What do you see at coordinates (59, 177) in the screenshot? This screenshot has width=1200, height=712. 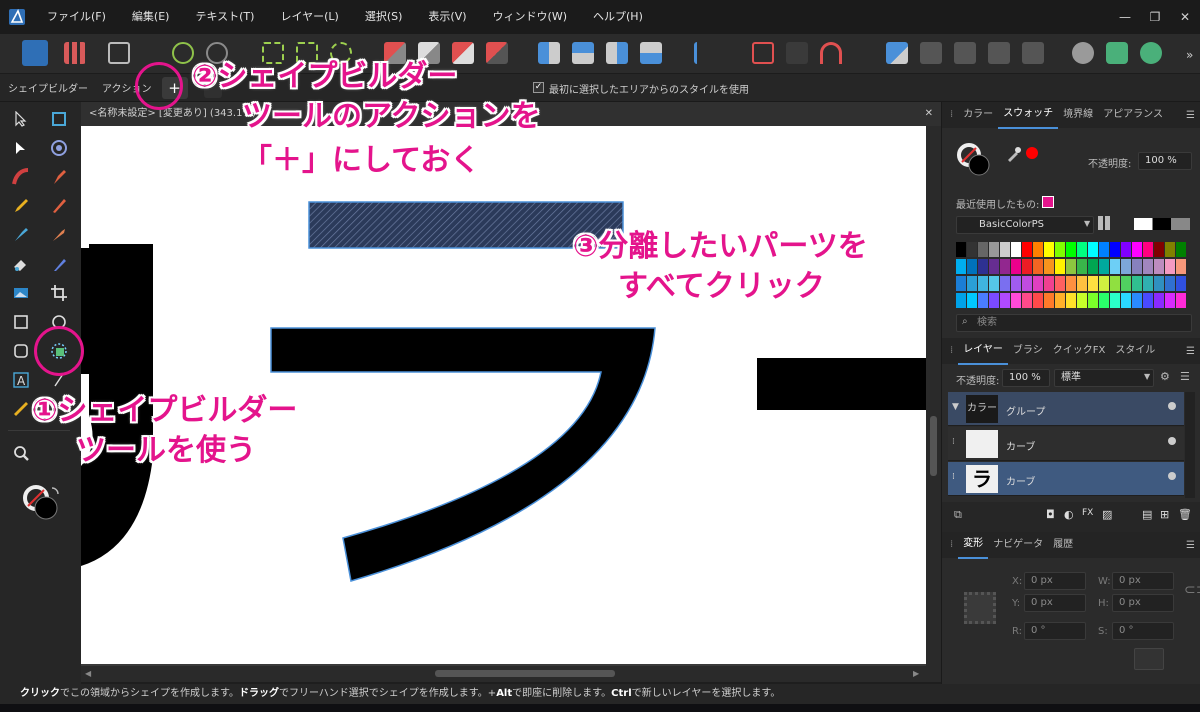 I see `pen-tool-icon` at bounding box center [59, 177].